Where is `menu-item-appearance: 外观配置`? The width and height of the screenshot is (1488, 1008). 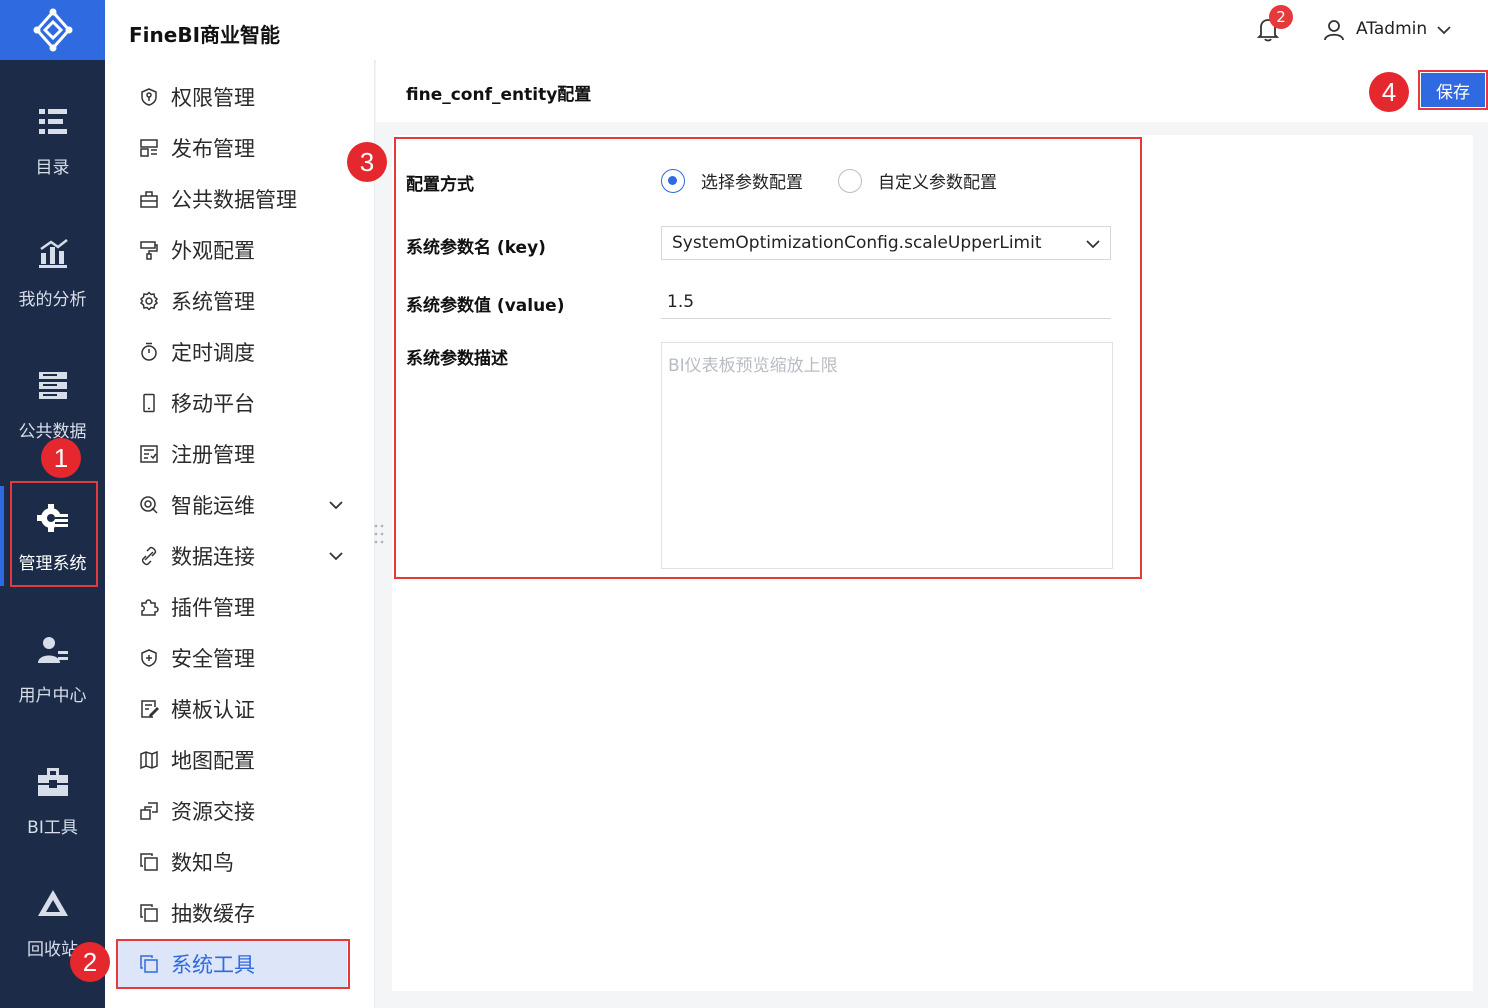 menu-item-appearance: 外观配置 is located at coordinates (232, 250).